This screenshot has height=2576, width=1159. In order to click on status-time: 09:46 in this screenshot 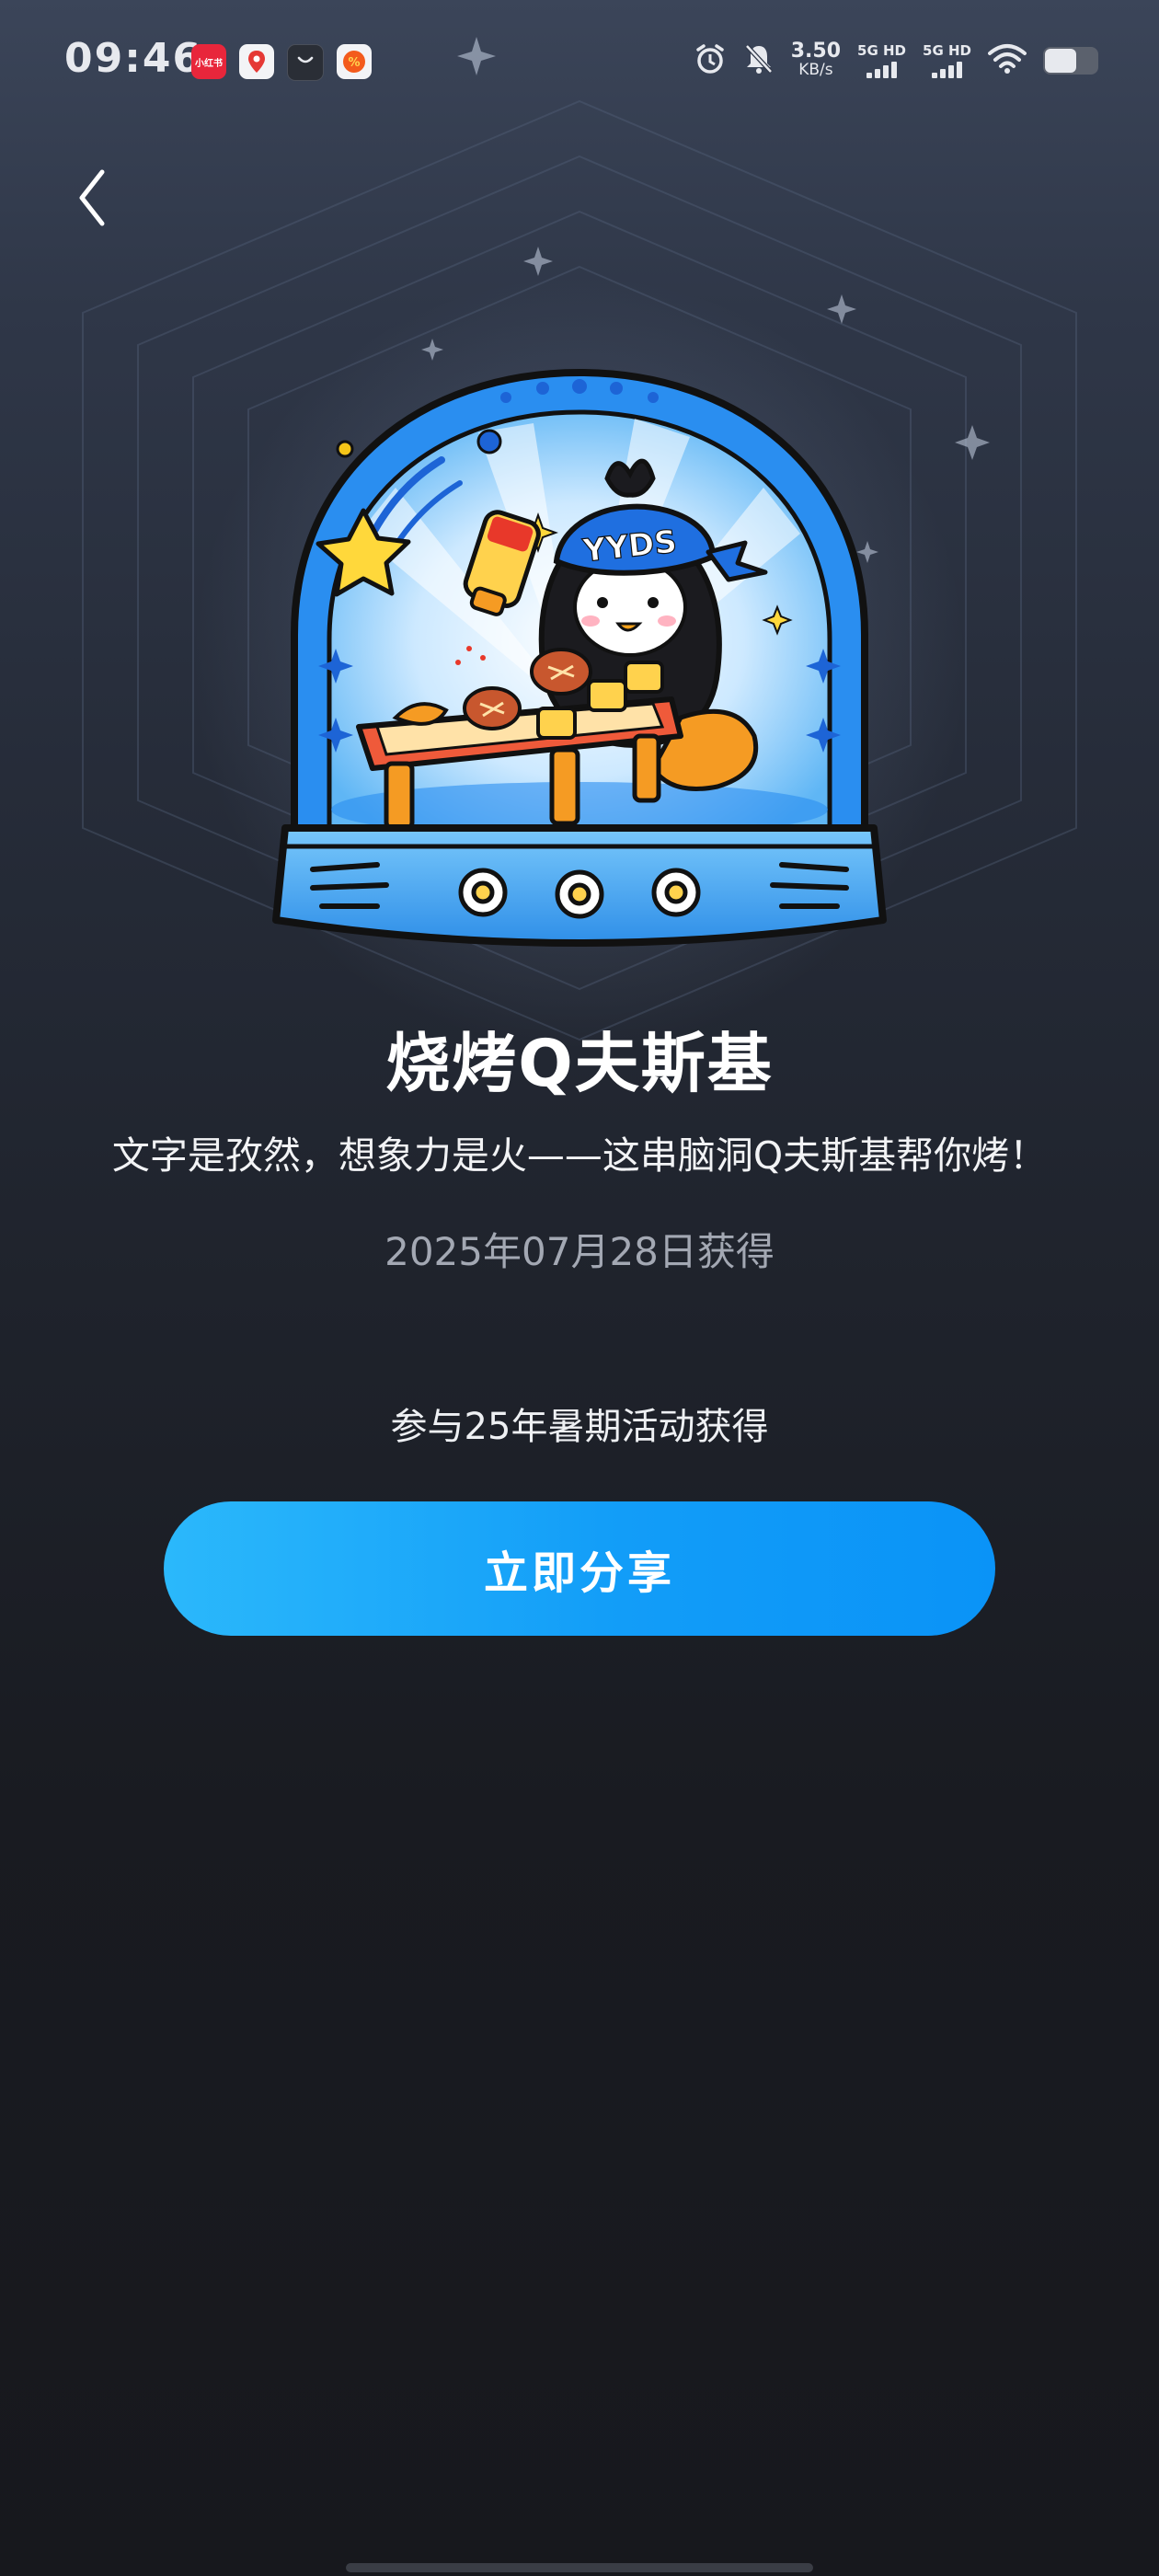, I will do `click(133, 58)`.